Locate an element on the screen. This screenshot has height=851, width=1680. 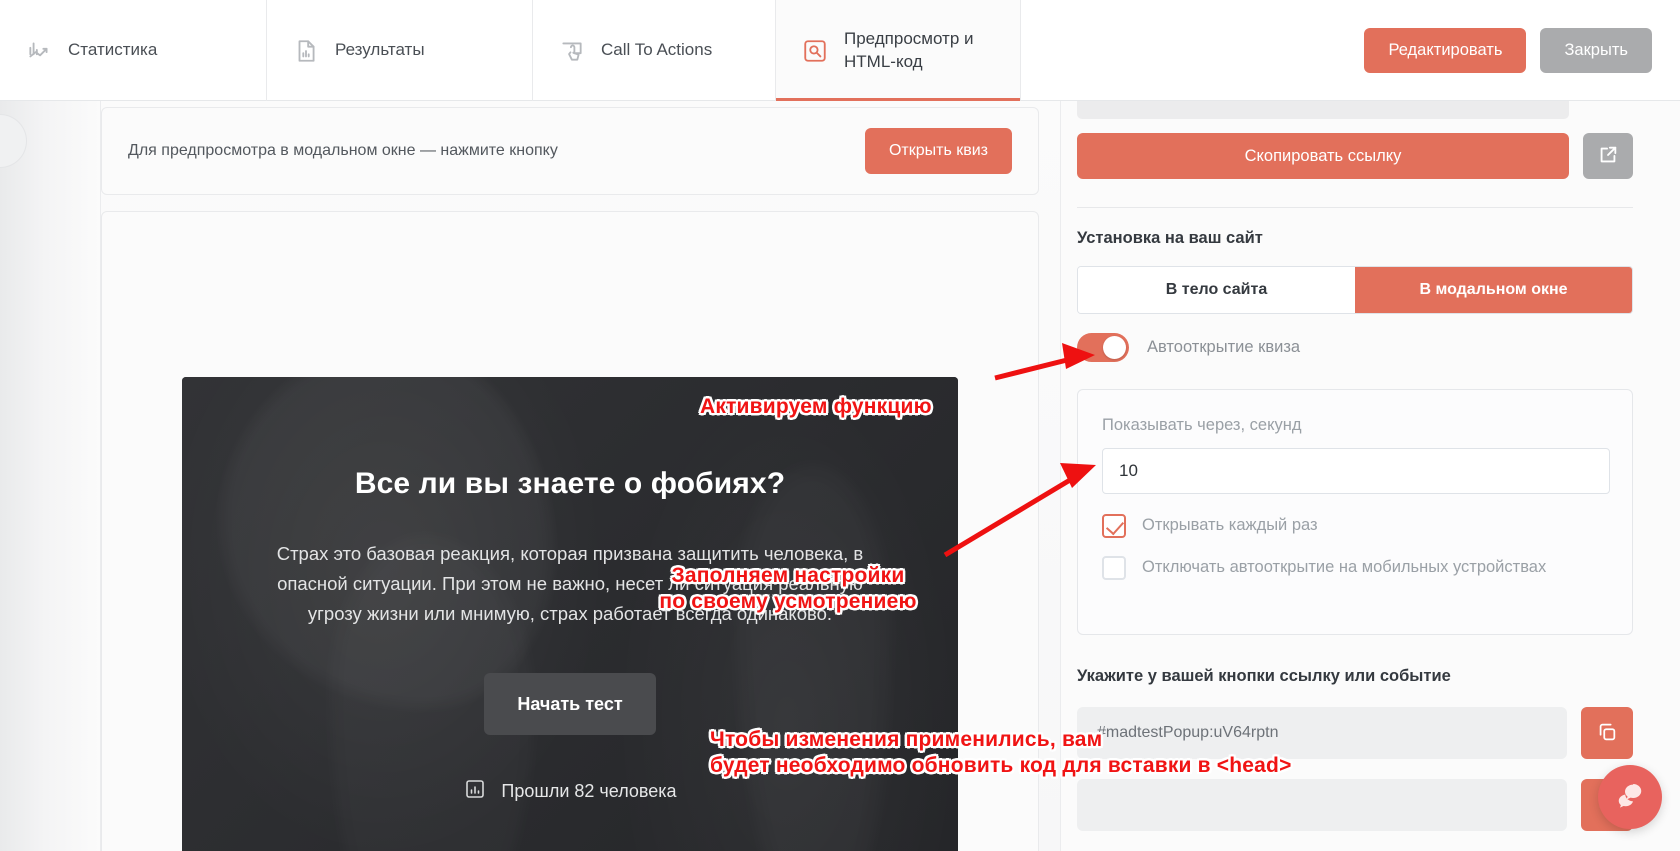
bar-chart-icon is located at coordinates (475, 791).